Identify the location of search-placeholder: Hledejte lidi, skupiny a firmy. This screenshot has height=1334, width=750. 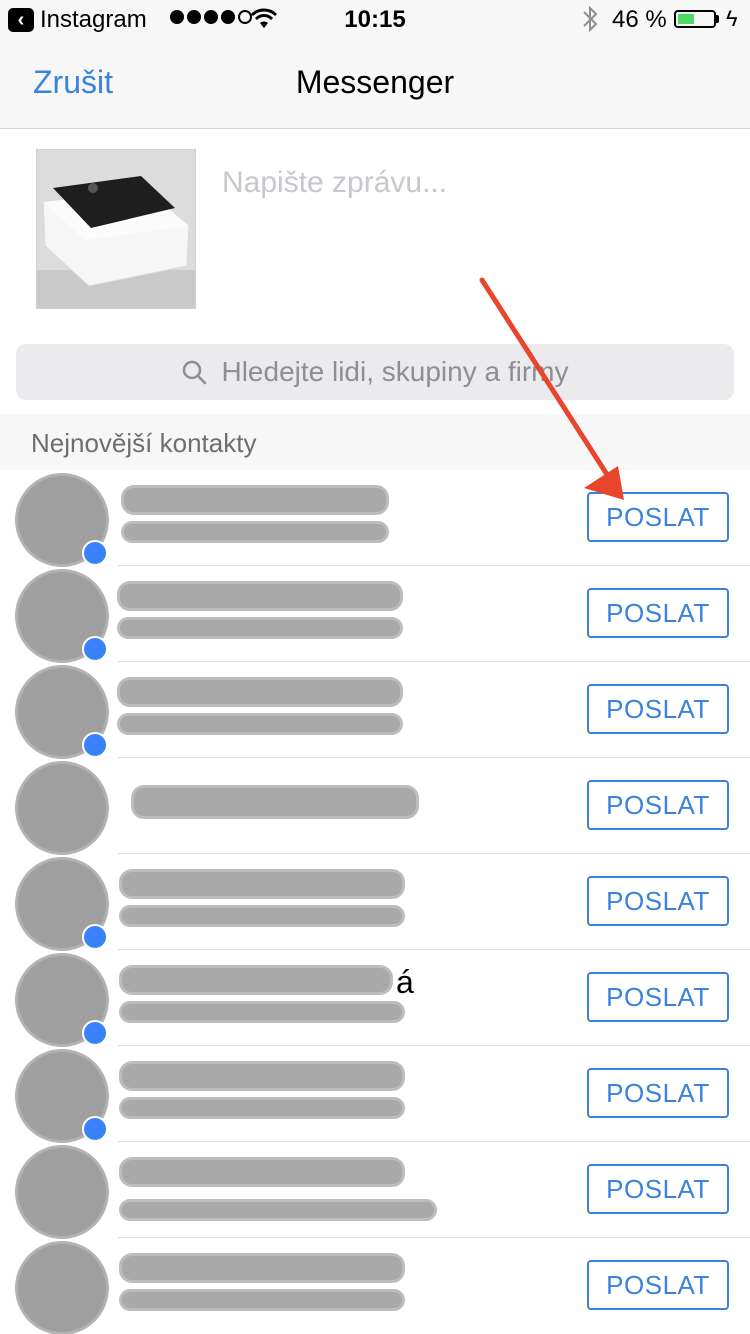
(395, 371).